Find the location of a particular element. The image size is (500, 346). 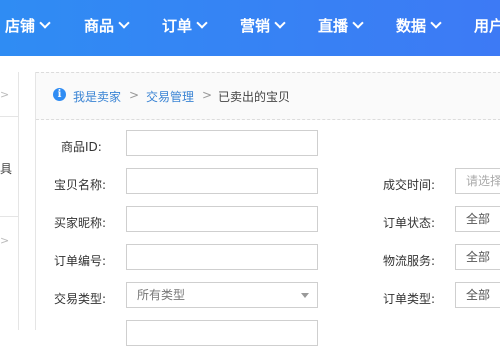

left-sidebar: > 具 > is located at coordinates (9, 201).